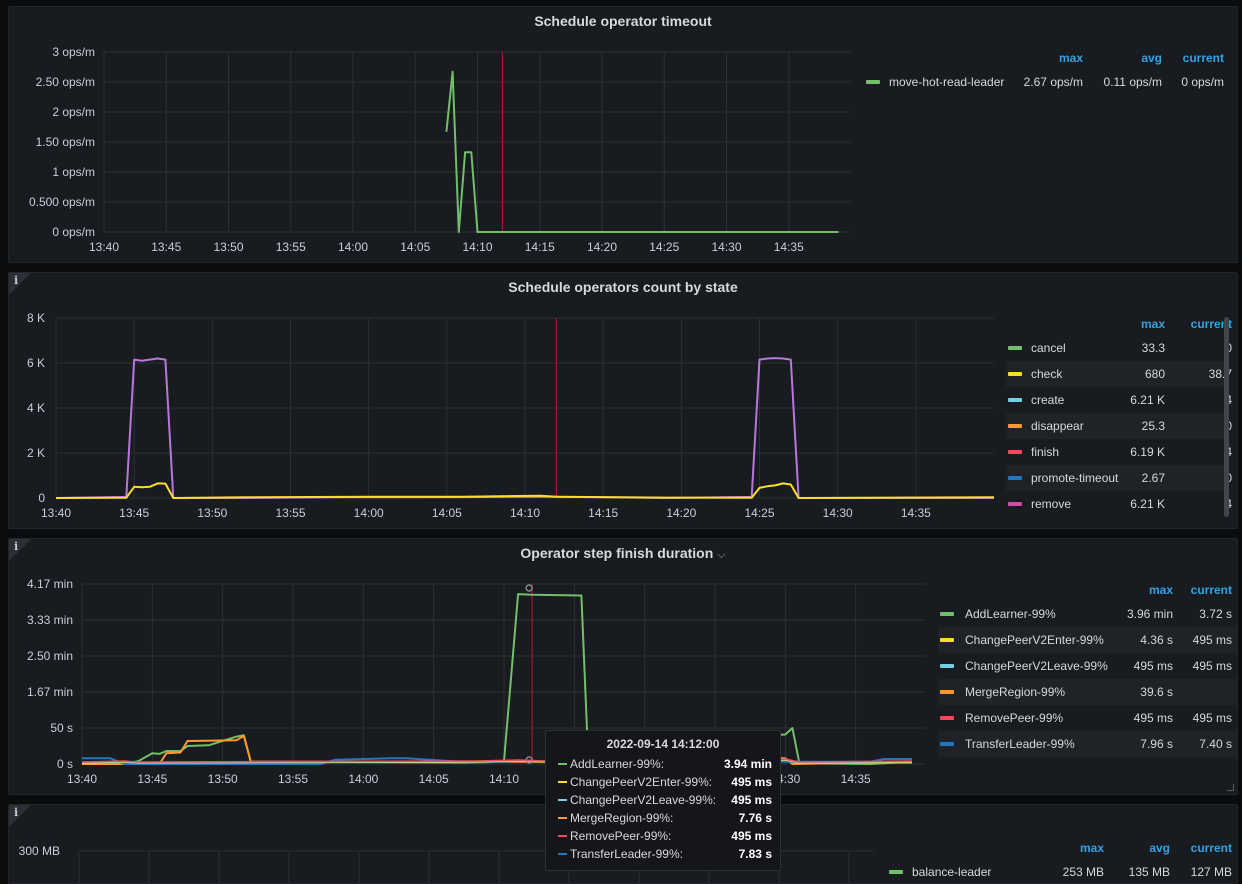 The image size is (1242, 884). Describe the element at coordinates (434, 779) in the screenshot. I see `x-tick-label: 14:05` at that location.